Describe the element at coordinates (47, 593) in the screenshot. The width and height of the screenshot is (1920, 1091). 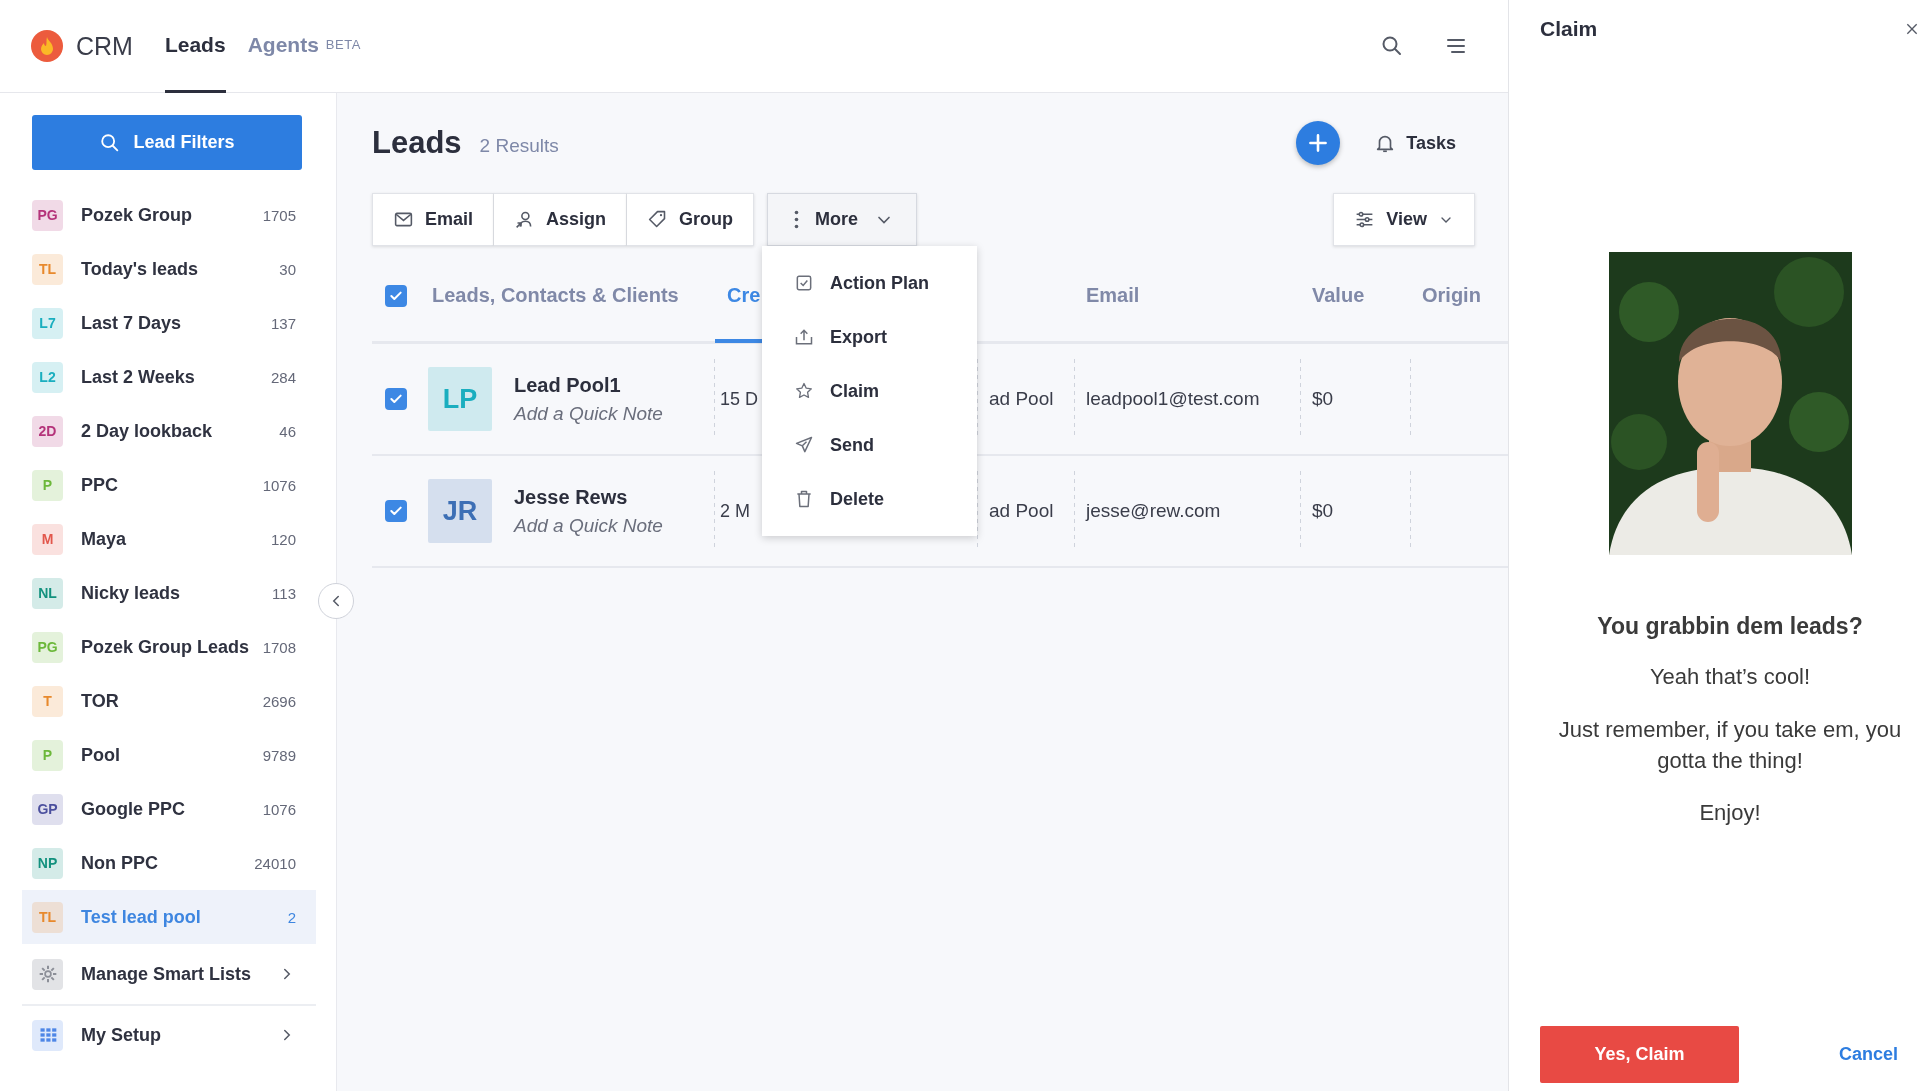
I see `list-initials: NL` at that location.